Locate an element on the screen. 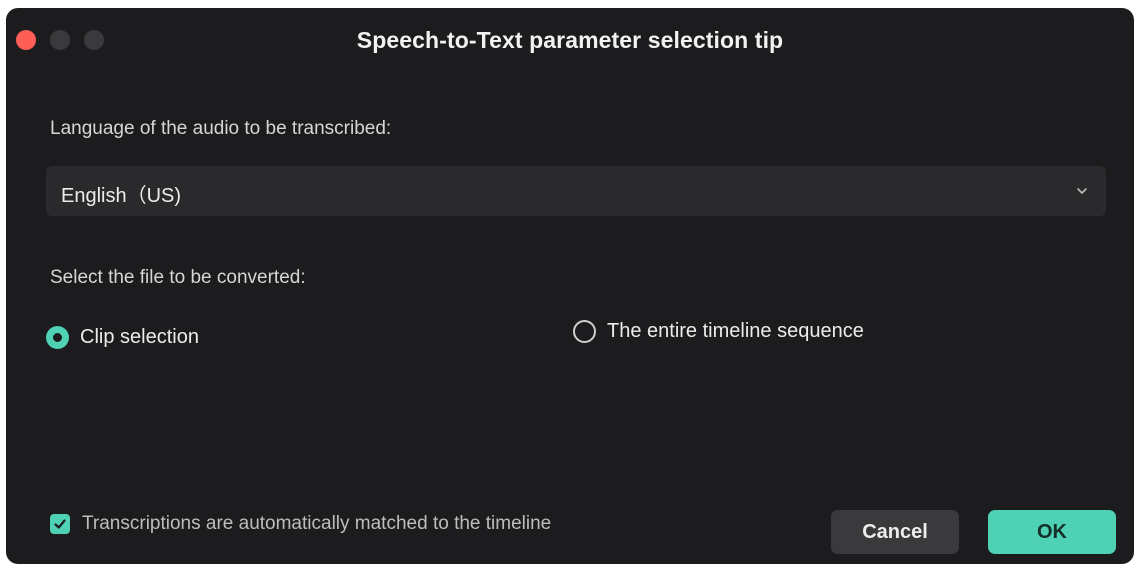  radio-clip-selection-label: Clip selection is located at coordinates (139, 337).